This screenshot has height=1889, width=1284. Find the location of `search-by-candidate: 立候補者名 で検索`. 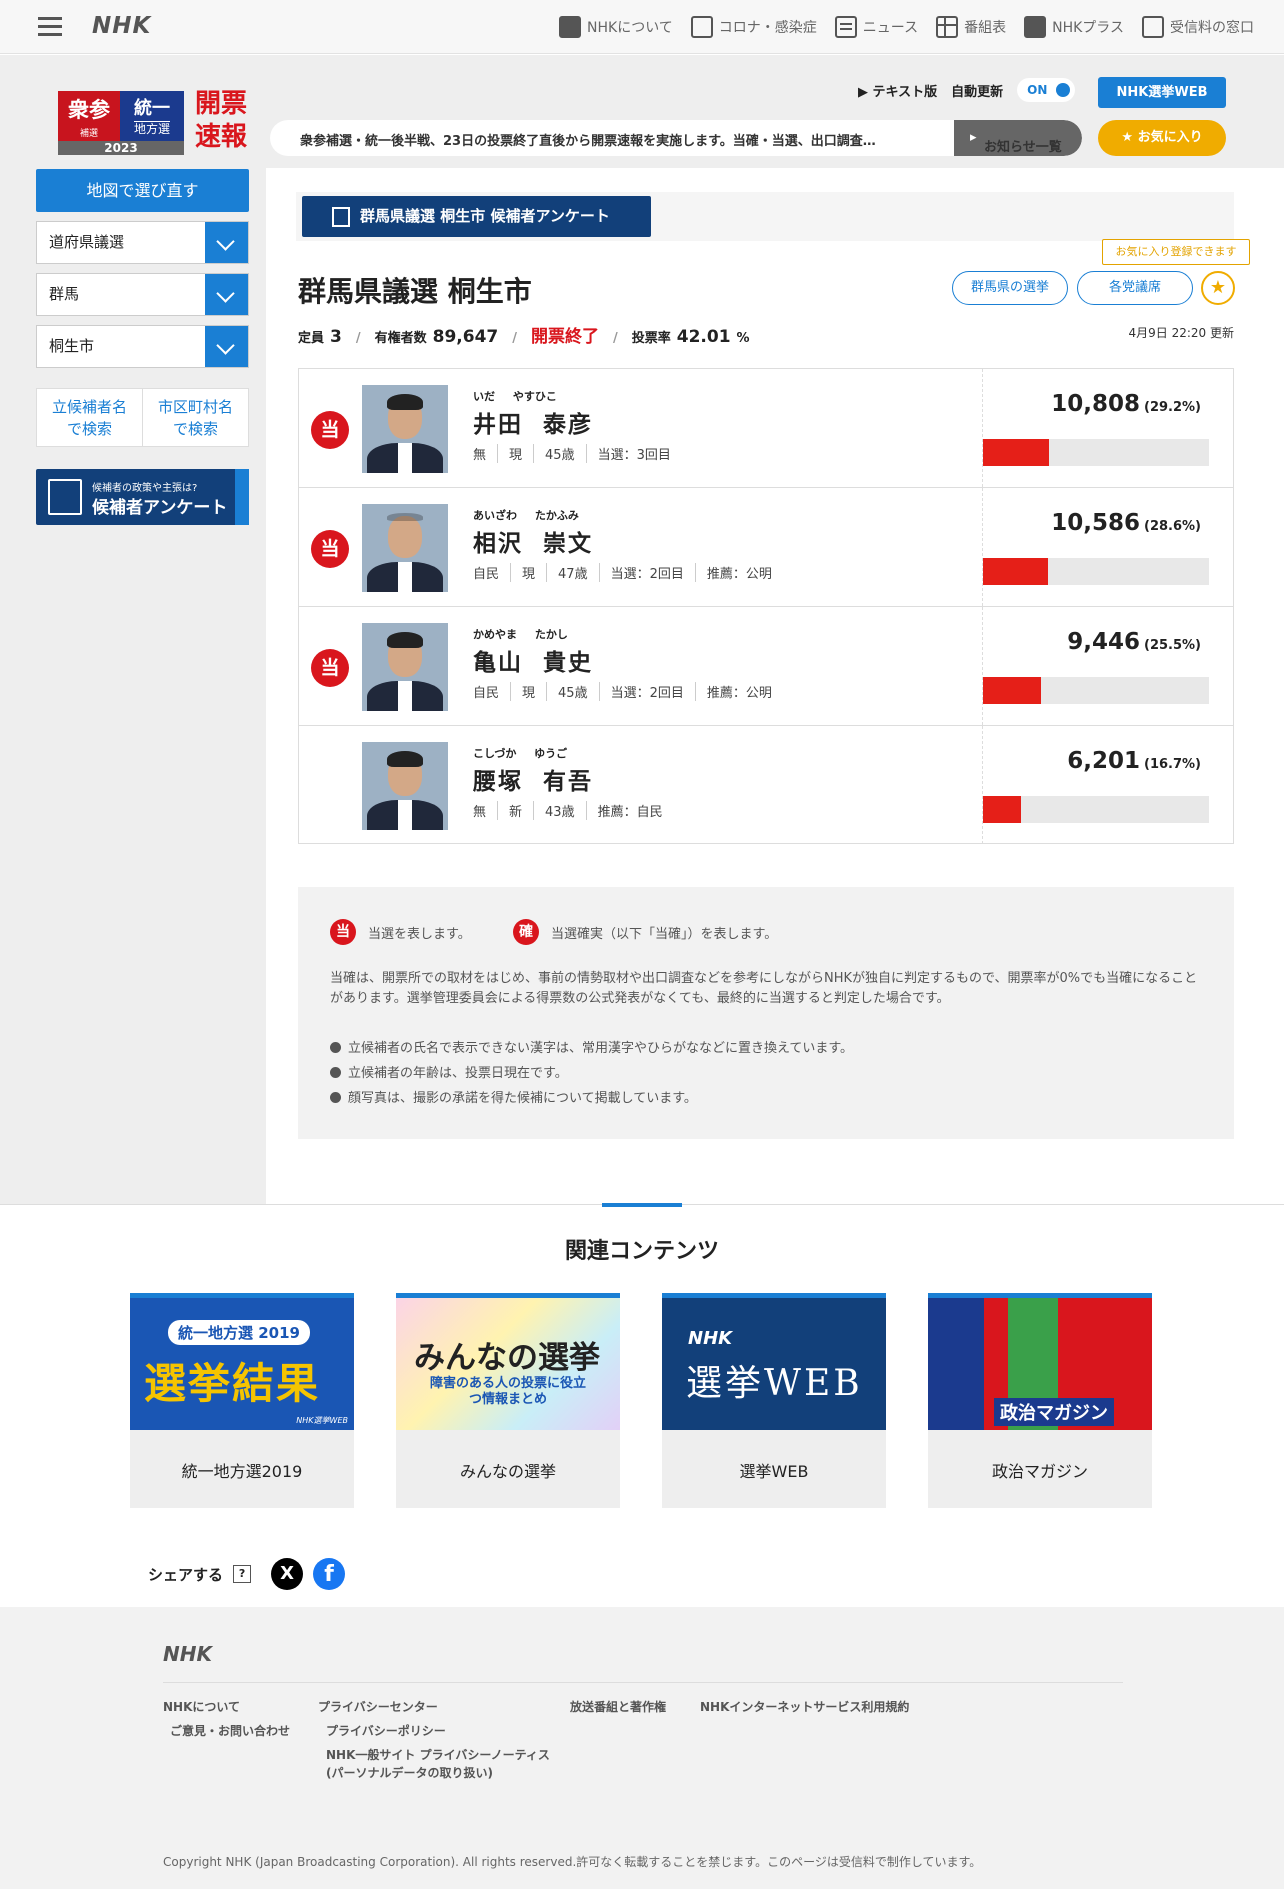

search-by-candidate: 立候補者名 で検索 is located at coordinates (89, 417).